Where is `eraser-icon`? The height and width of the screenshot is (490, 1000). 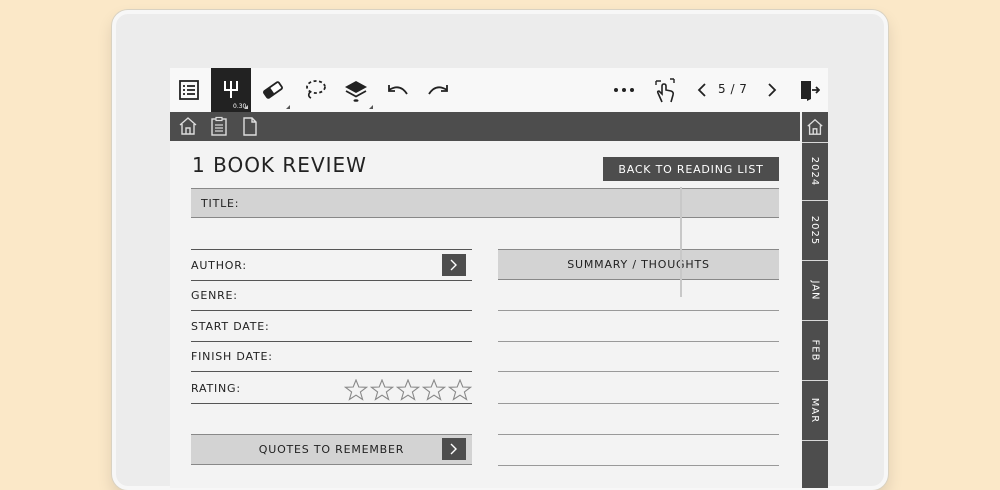
eraser-icon is located at coordinates (273, 90).